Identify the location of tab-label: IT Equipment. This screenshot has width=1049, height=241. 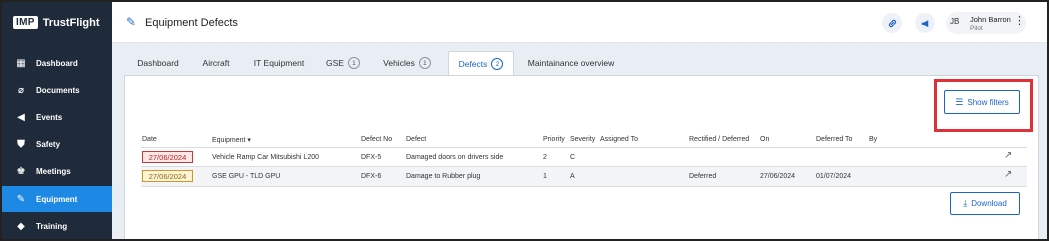
(279, 63).